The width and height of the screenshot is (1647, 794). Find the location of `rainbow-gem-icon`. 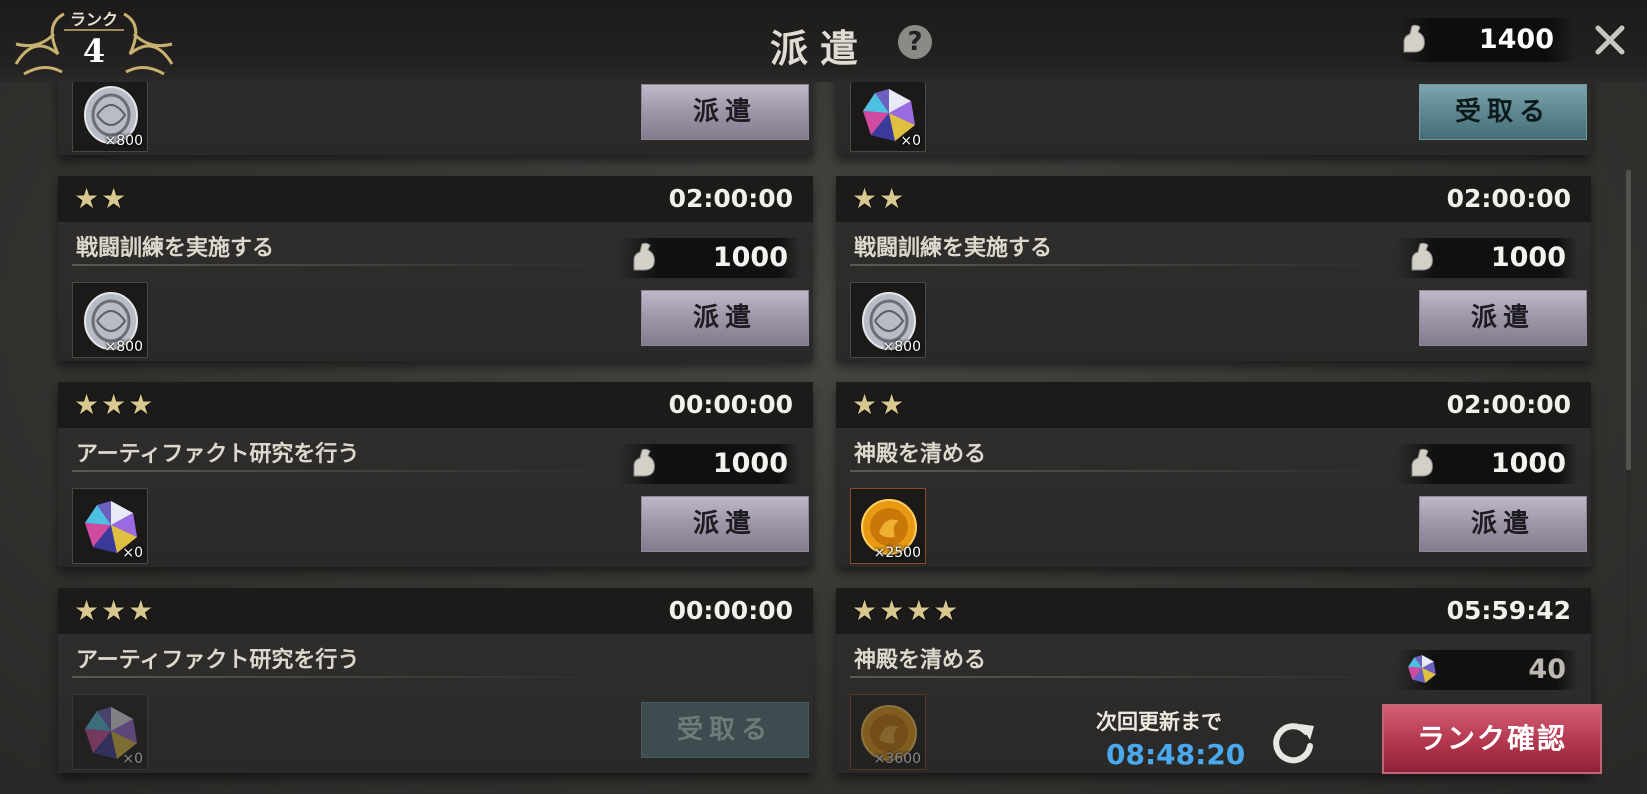

rainbow-gem-icon is located at coordinates (1422, 669).